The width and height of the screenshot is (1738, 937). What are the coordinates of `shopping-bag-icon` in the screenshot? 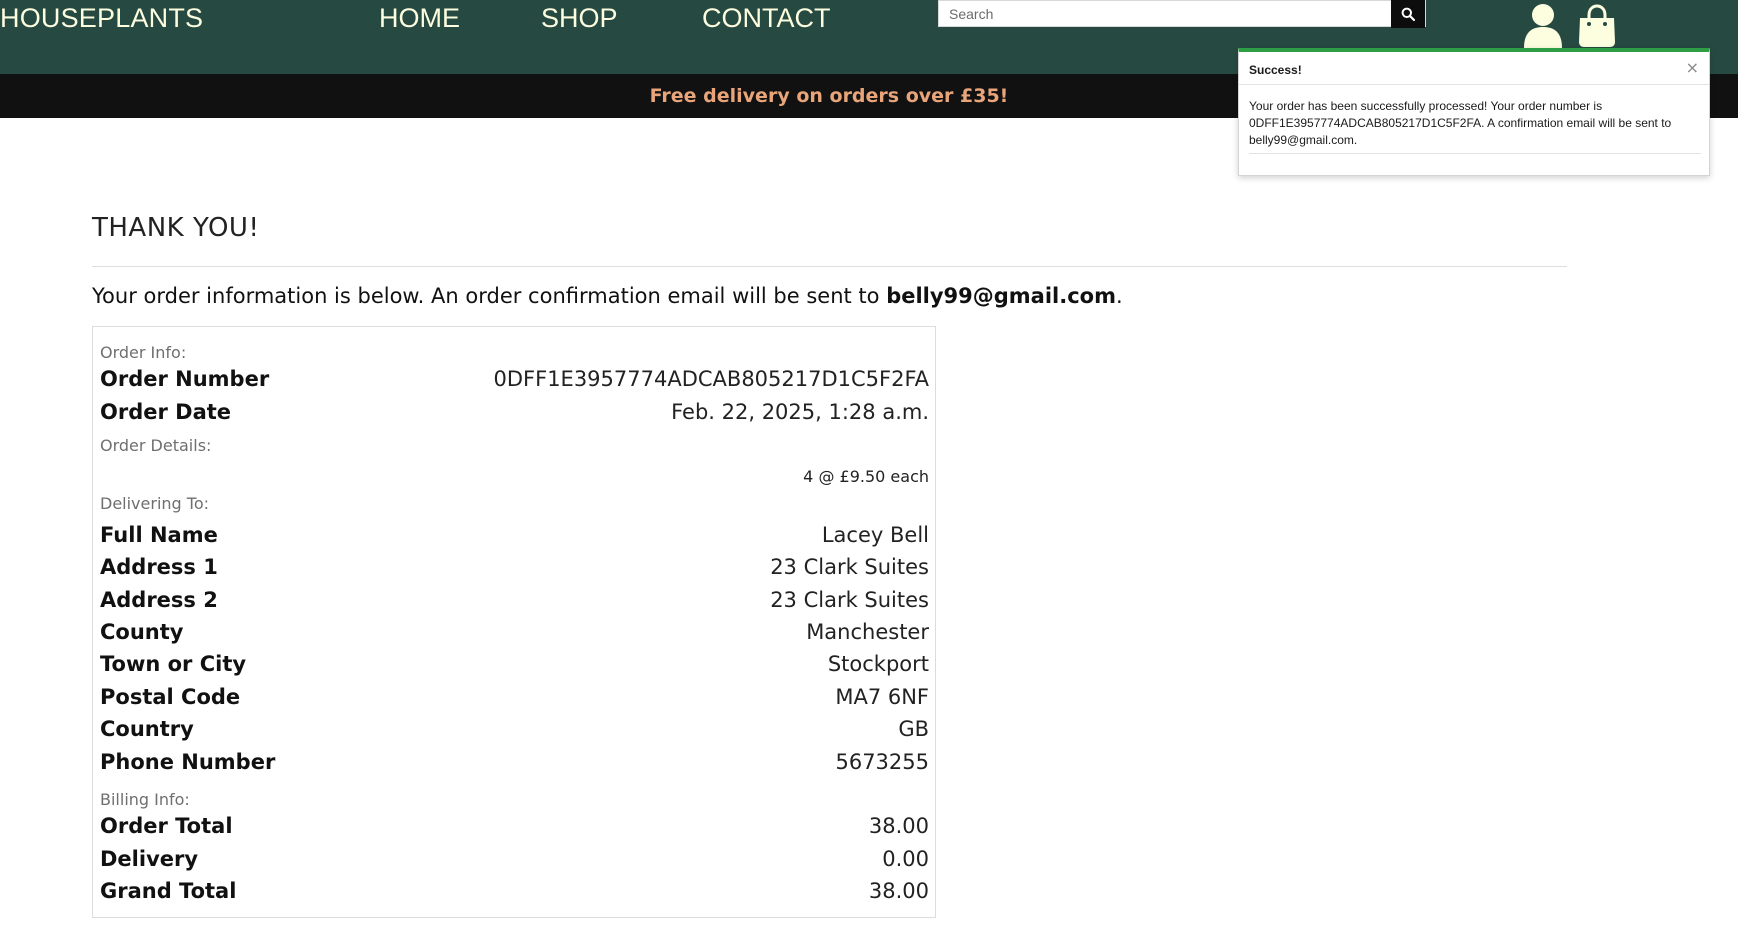 It's located at (1597, 25).